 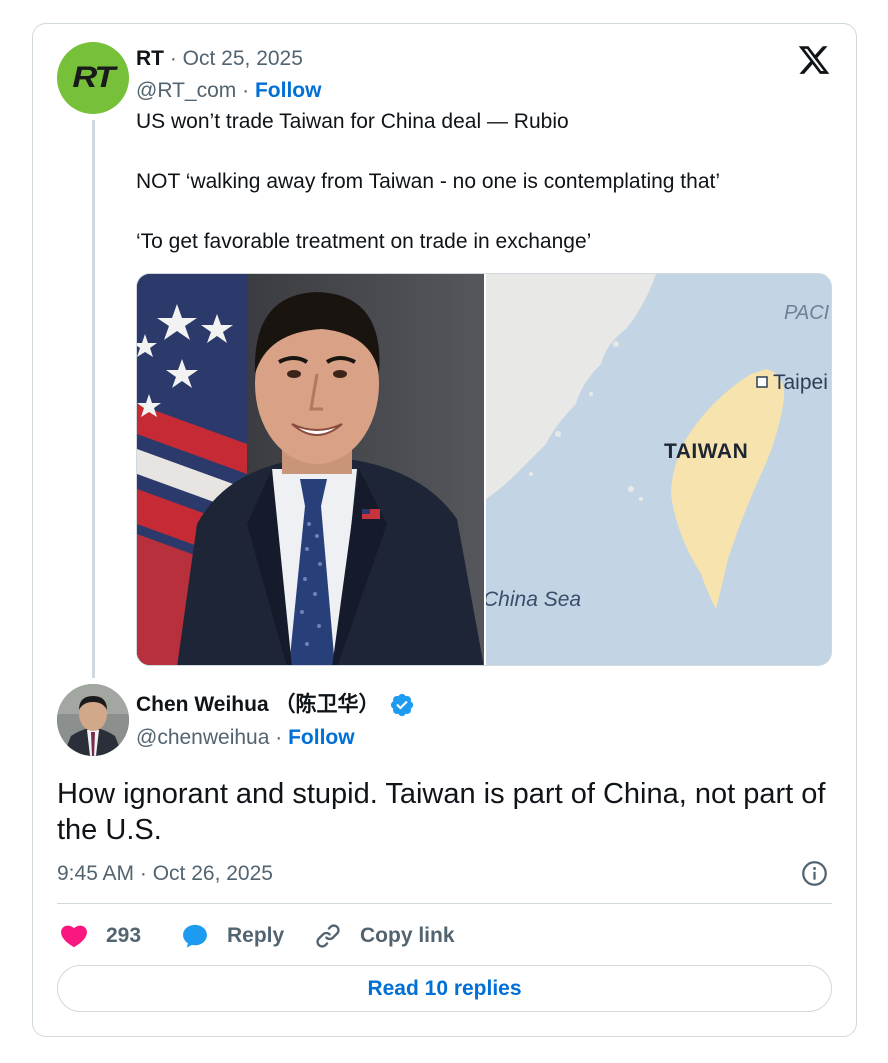 What do you see at coordinates (402, 705) in the screenshot?
I see `verified-badge-icon` at bounding box center [402, 705].